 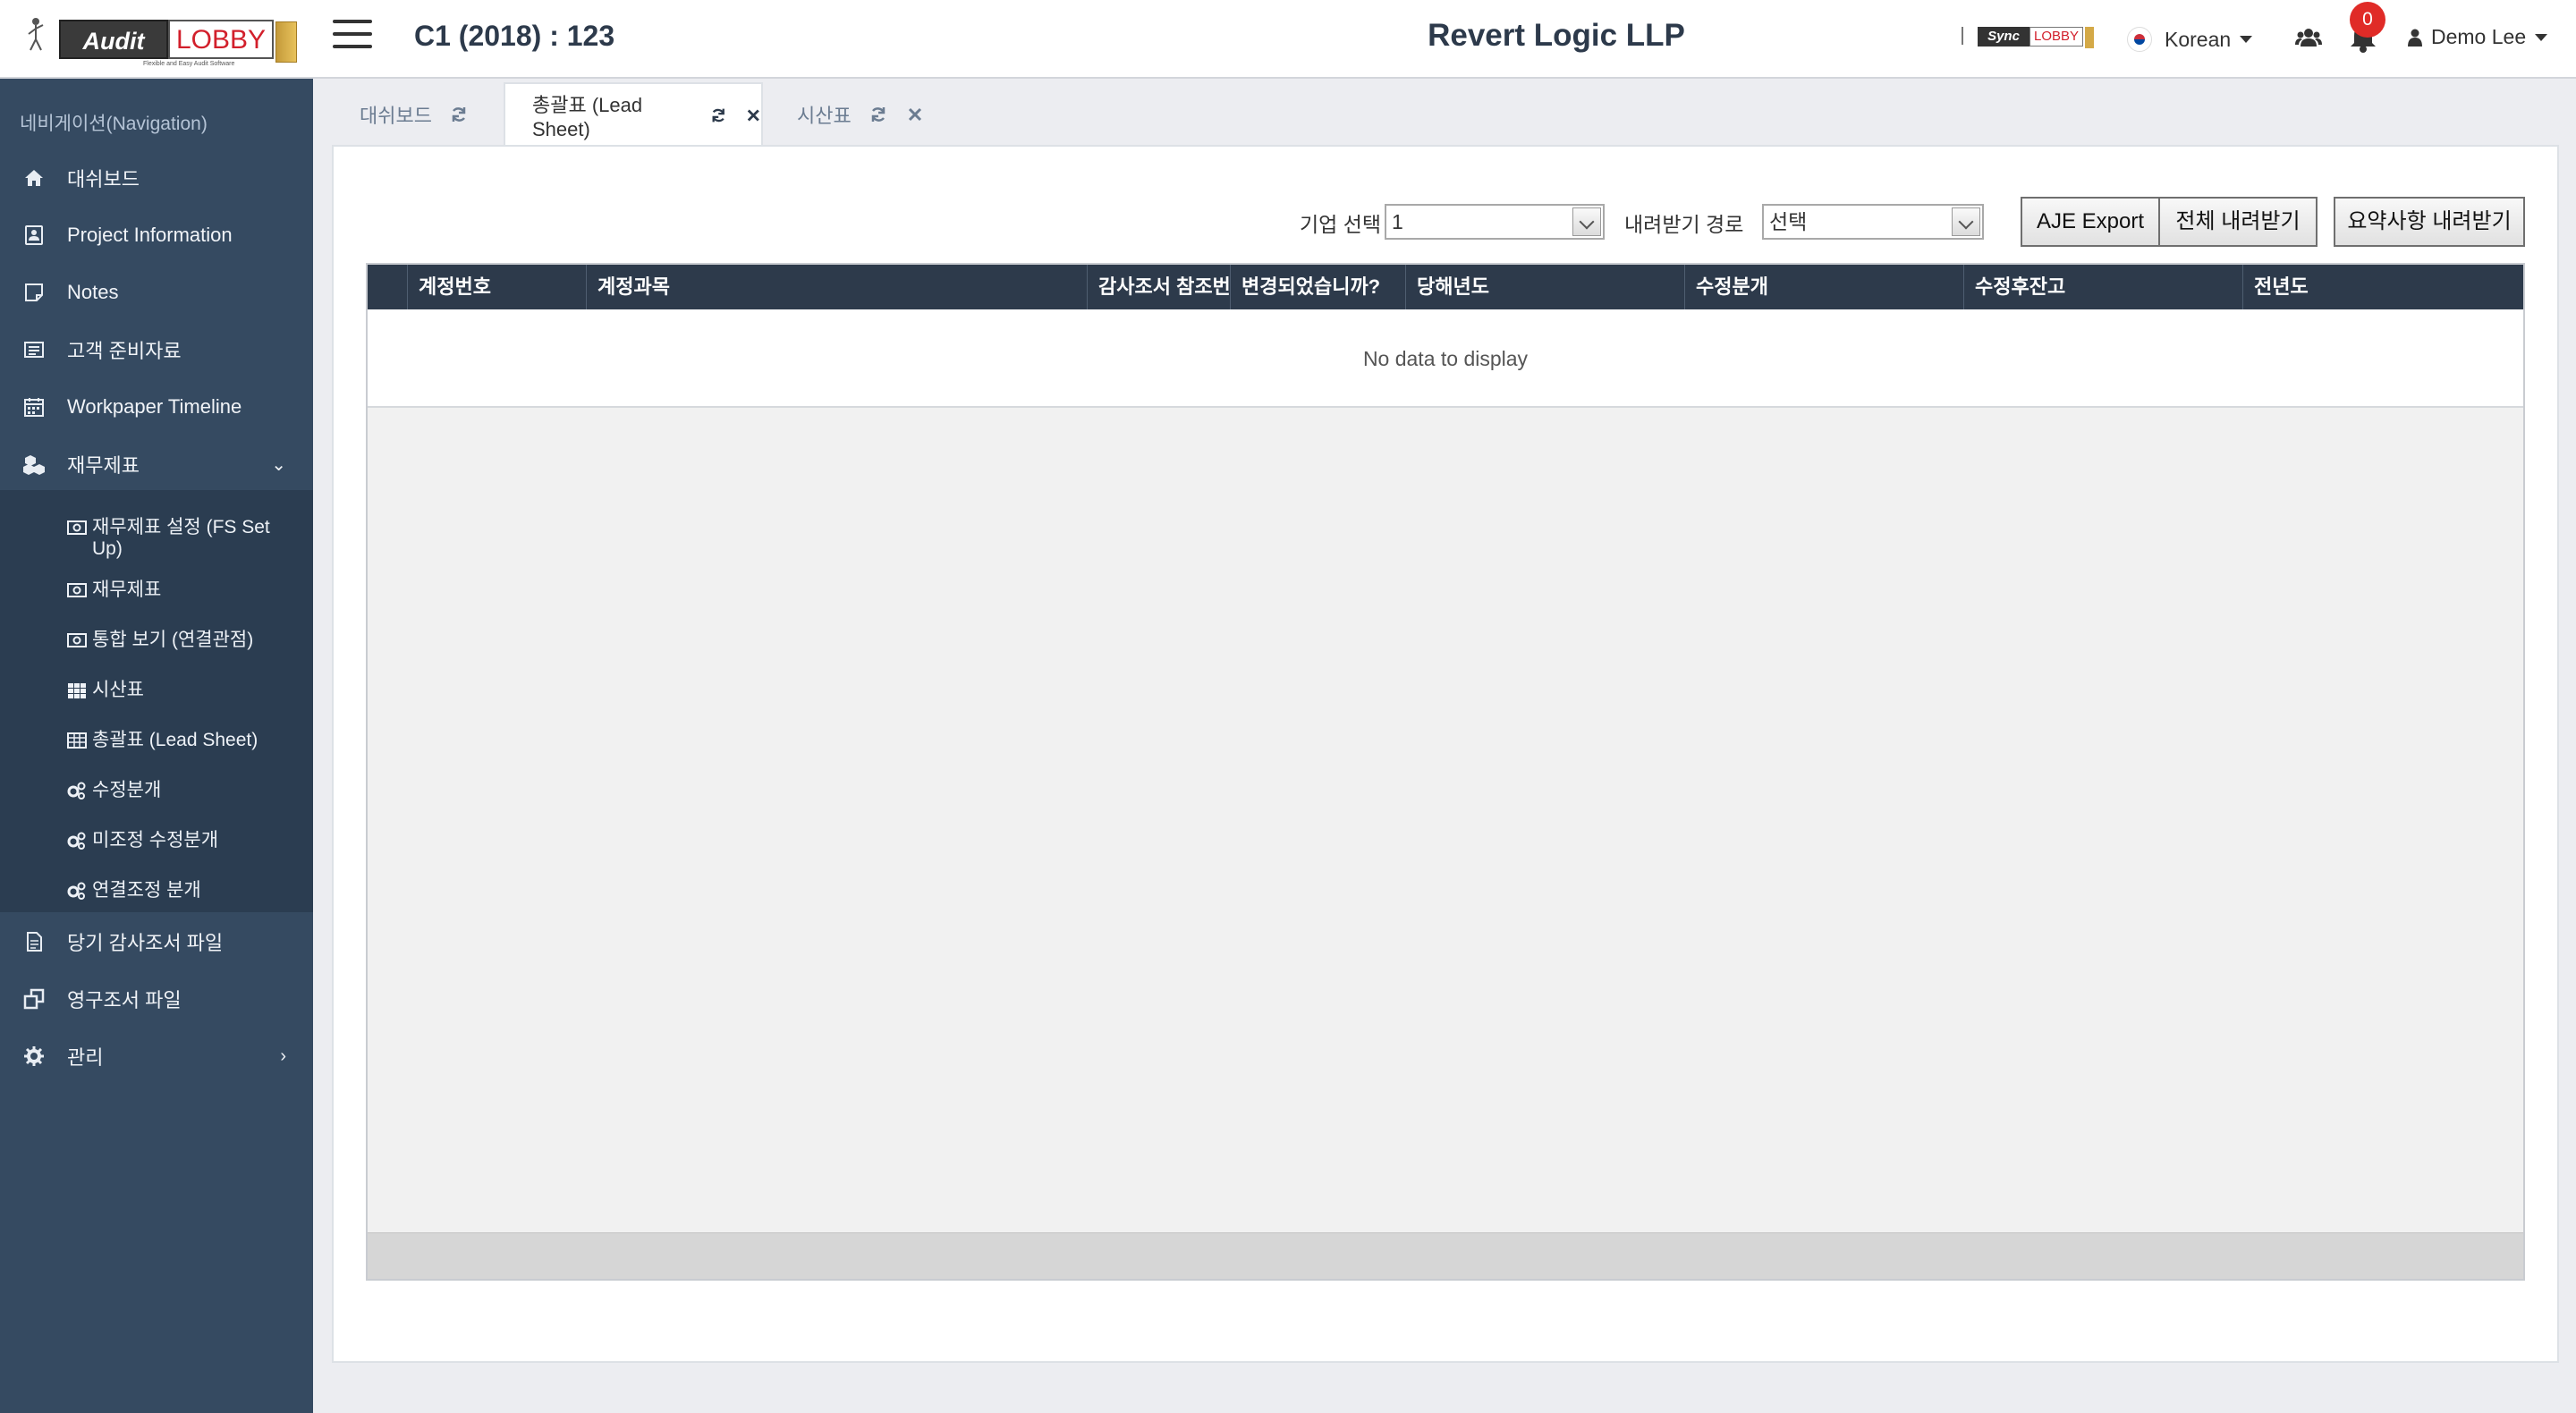 What do you see at coordinates (2090, 222) in the screenshot?
I see `aje-export-button: AJE Export` at bounding box center [2090, 222].